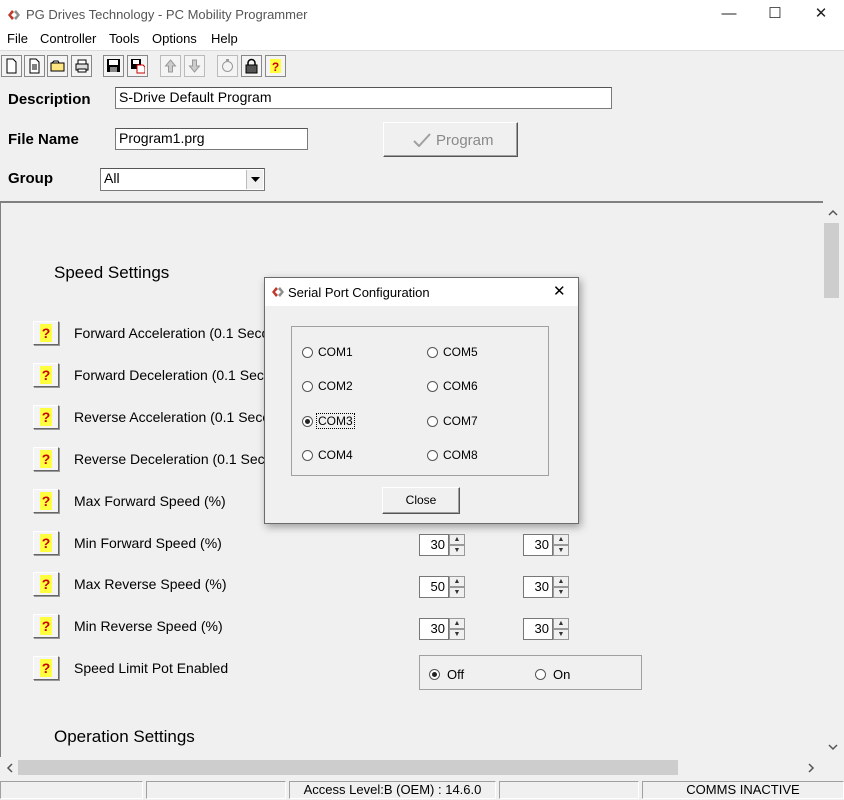  Describe the element at coordinates (434, 674) in the screenshot. I see `speed-limit-off-radio` at that location.